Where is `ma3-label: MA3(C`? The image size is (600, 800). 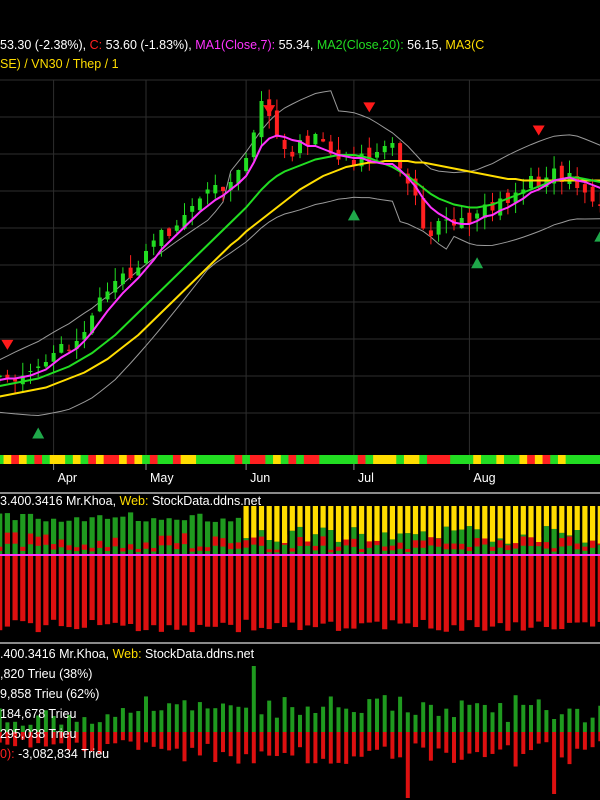 ma3-label: MA3(C is located at coordinates (465, 45).